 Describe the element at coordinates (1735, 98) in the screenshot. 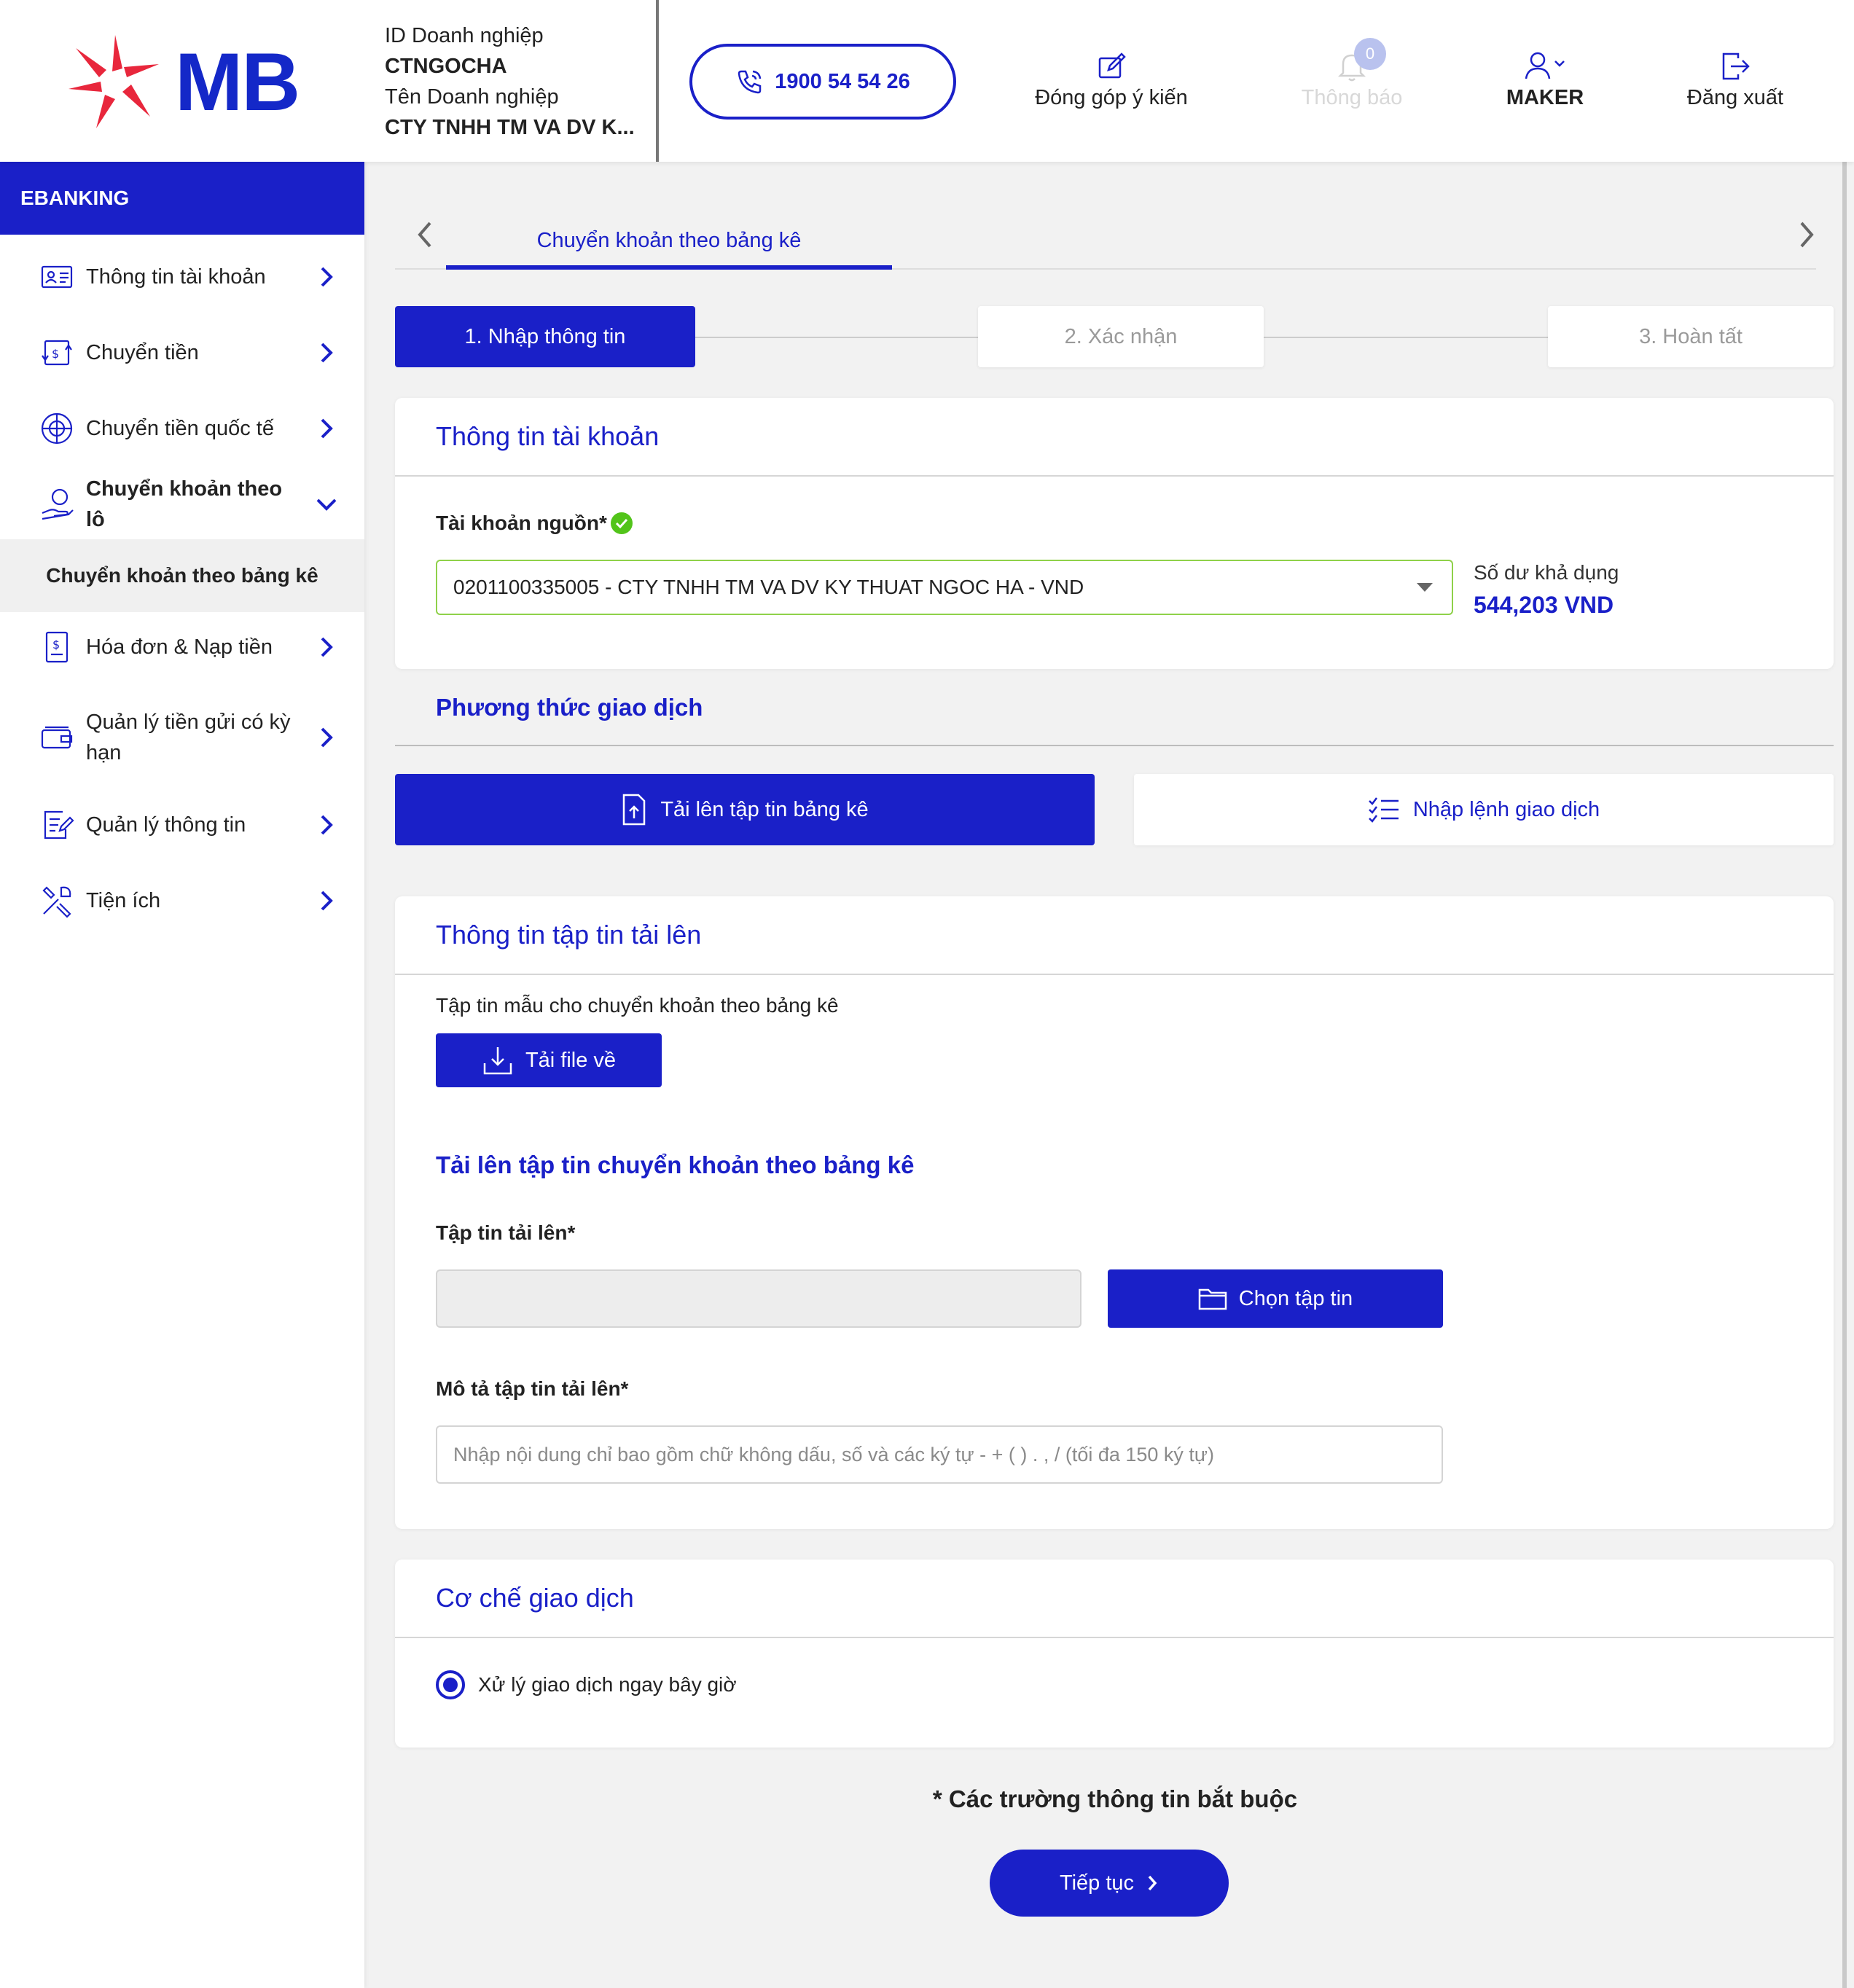

I see `logout-label: Đăng xuất` at that location.